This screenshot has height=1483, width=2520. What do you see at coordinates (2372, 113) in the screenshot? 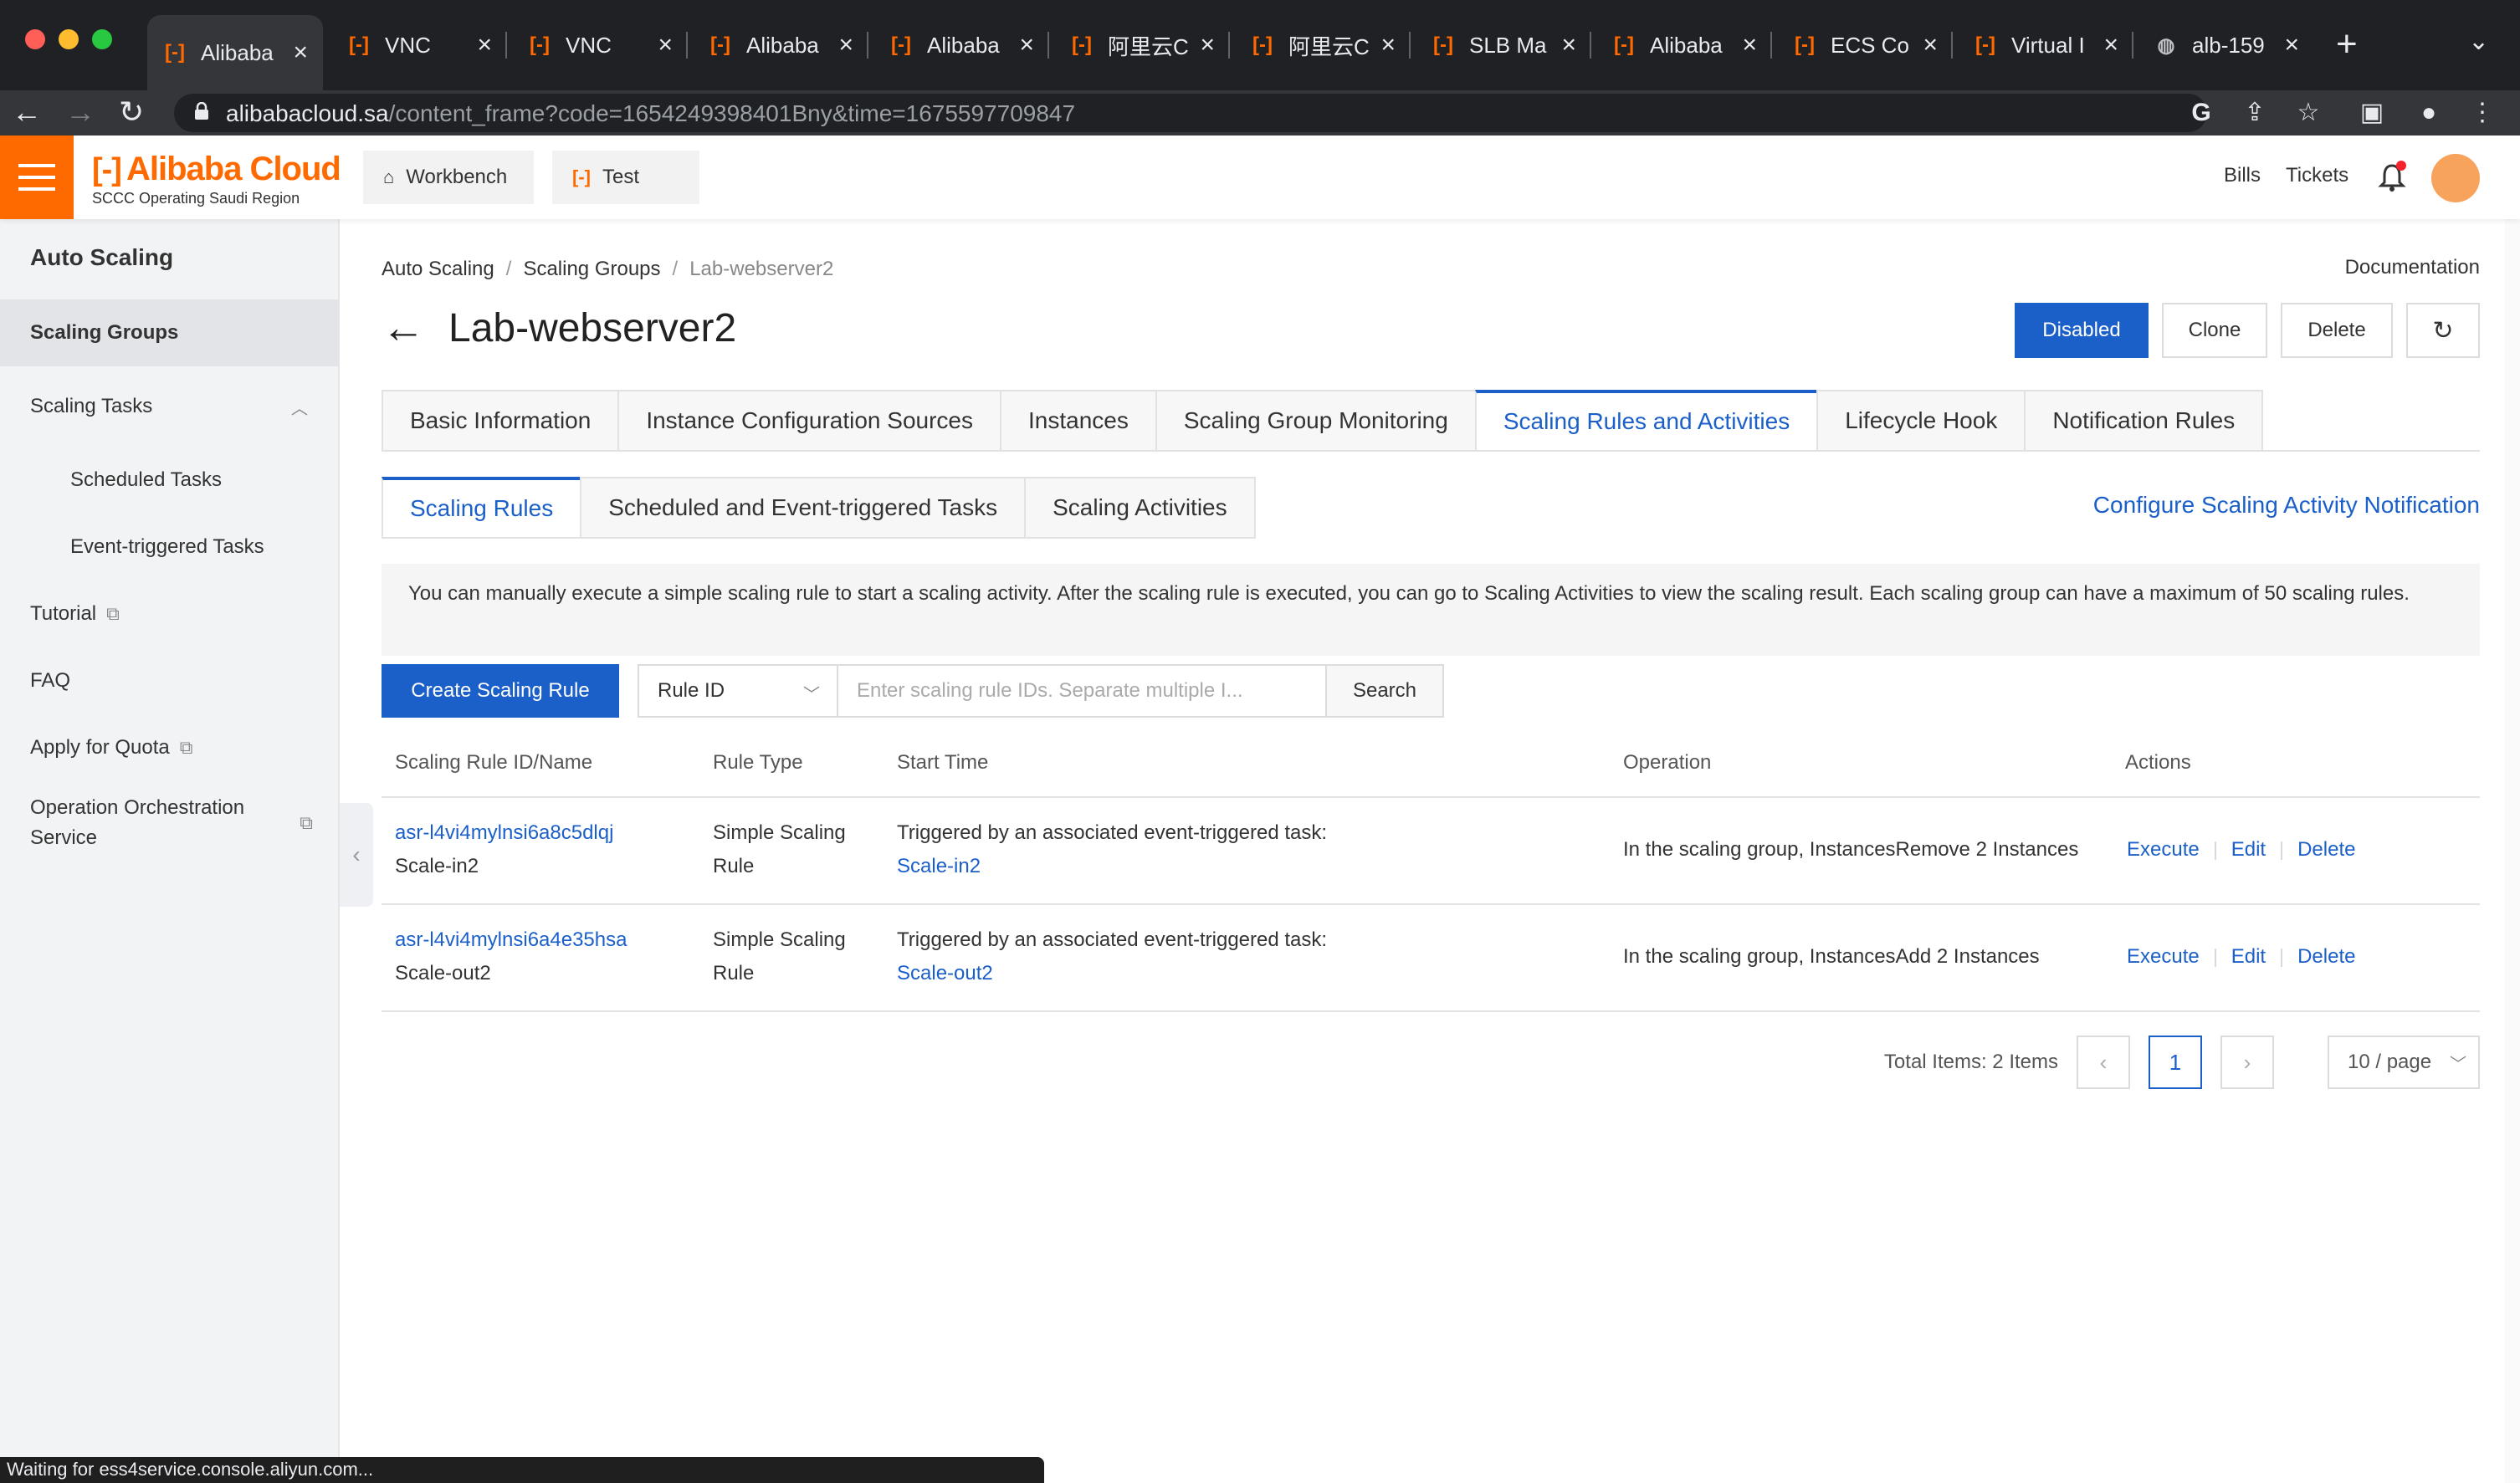
I see `side-panel-icon: ▣` at bounding box center [2372, 113].